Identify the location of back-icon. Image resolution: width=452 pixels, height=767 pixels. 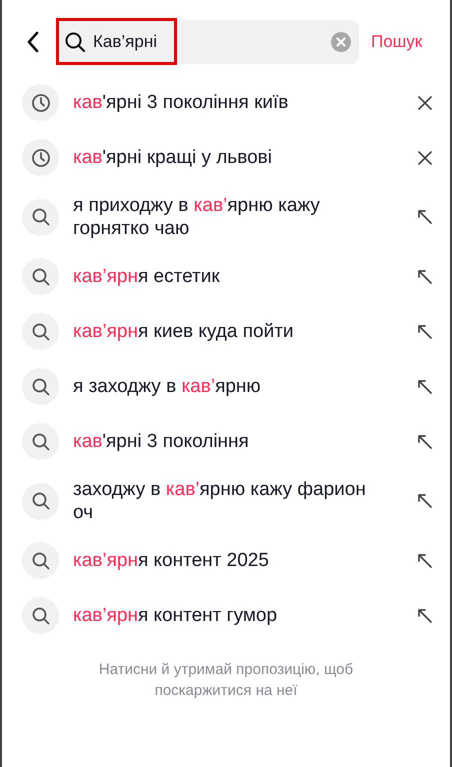
(33, 42).